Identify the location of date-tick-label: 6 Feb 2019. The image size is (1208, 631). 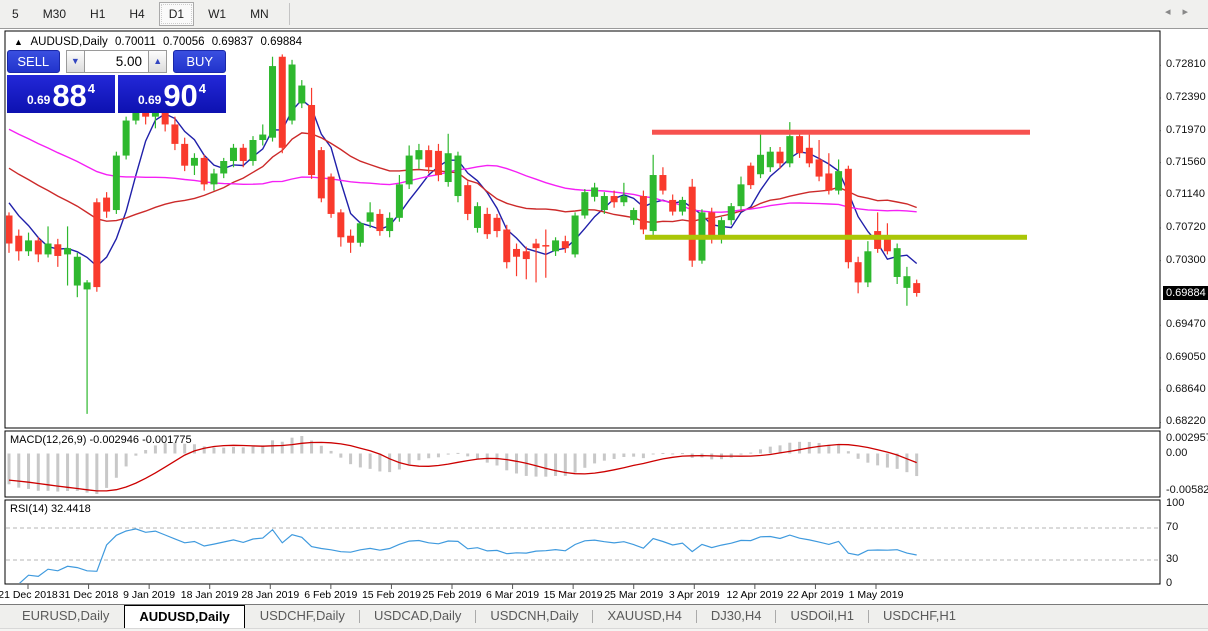
(331, 595).